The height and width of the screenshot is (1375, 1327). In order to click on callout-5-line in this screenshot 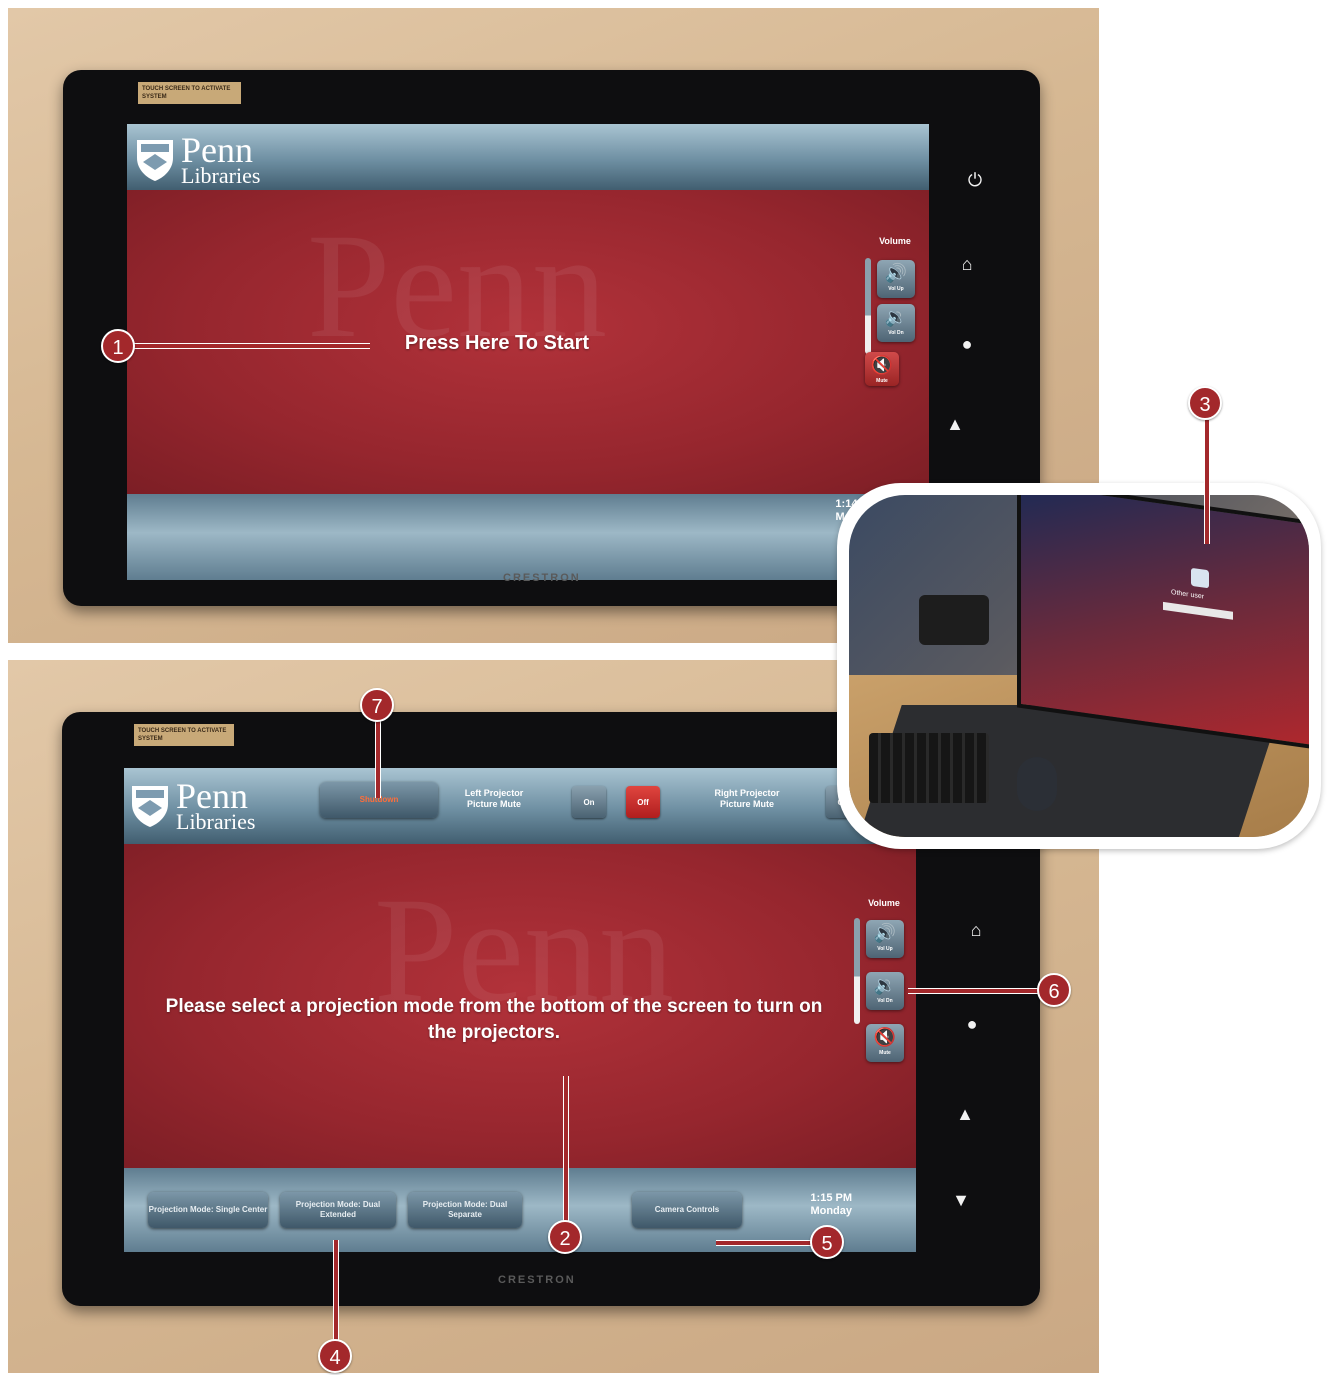, I will do `click(764, 1243)`.